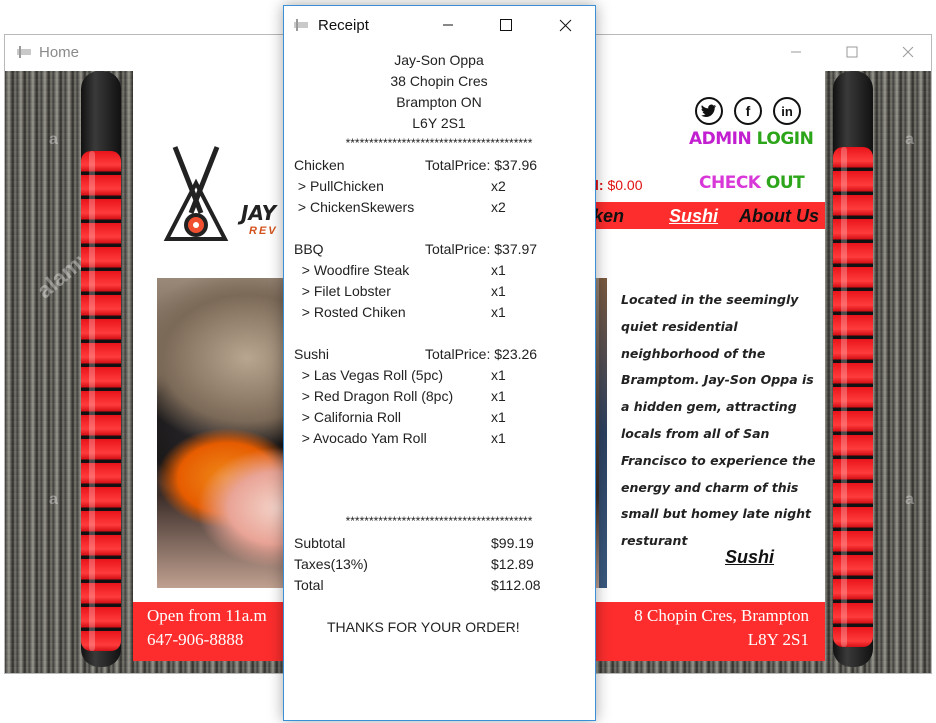 This screenshot has height=723, width=936. I want to click on admin-login-button: ADMIN LOGIN, so click(751, 139).